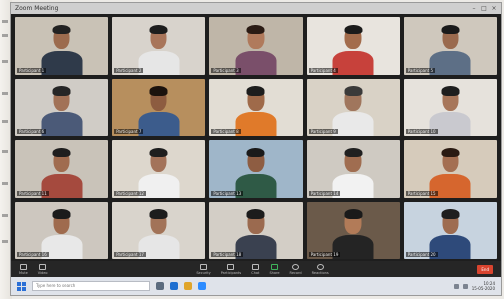  Describe the element at coordinates (33, 193) in the screenshot. I see `participant-name: Participant 11` at that location.